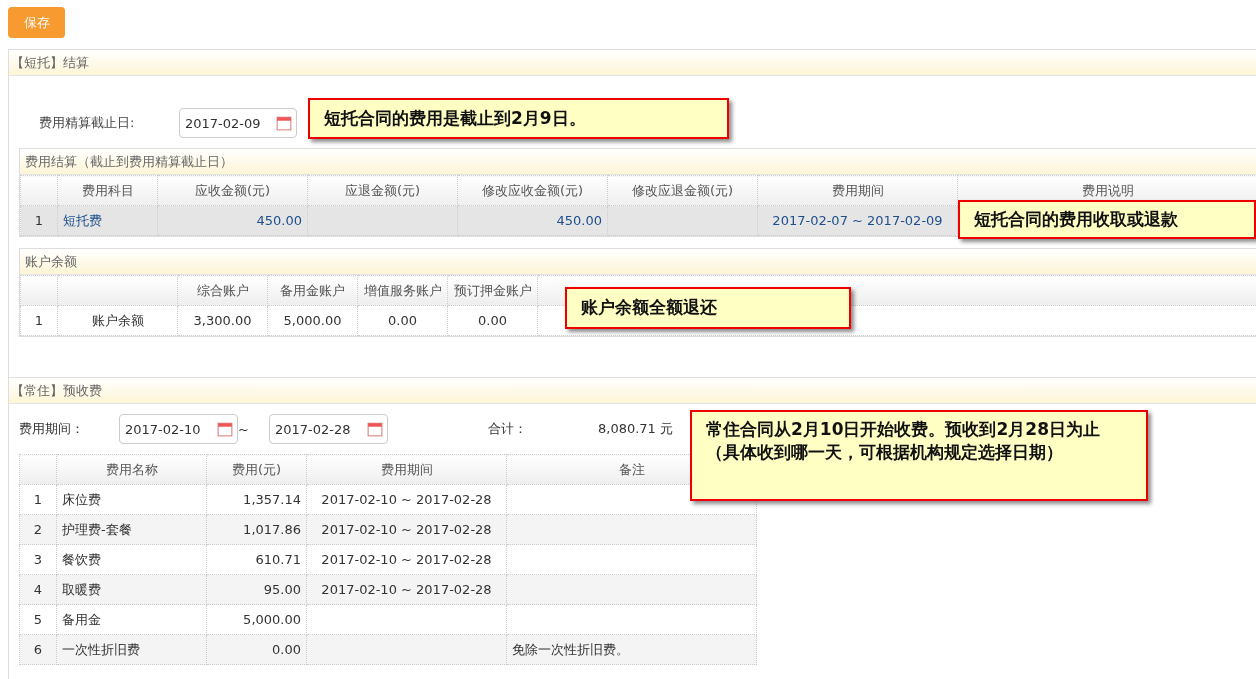  I want to click on column-header: 修改应收金额(元), so click(532, 190).